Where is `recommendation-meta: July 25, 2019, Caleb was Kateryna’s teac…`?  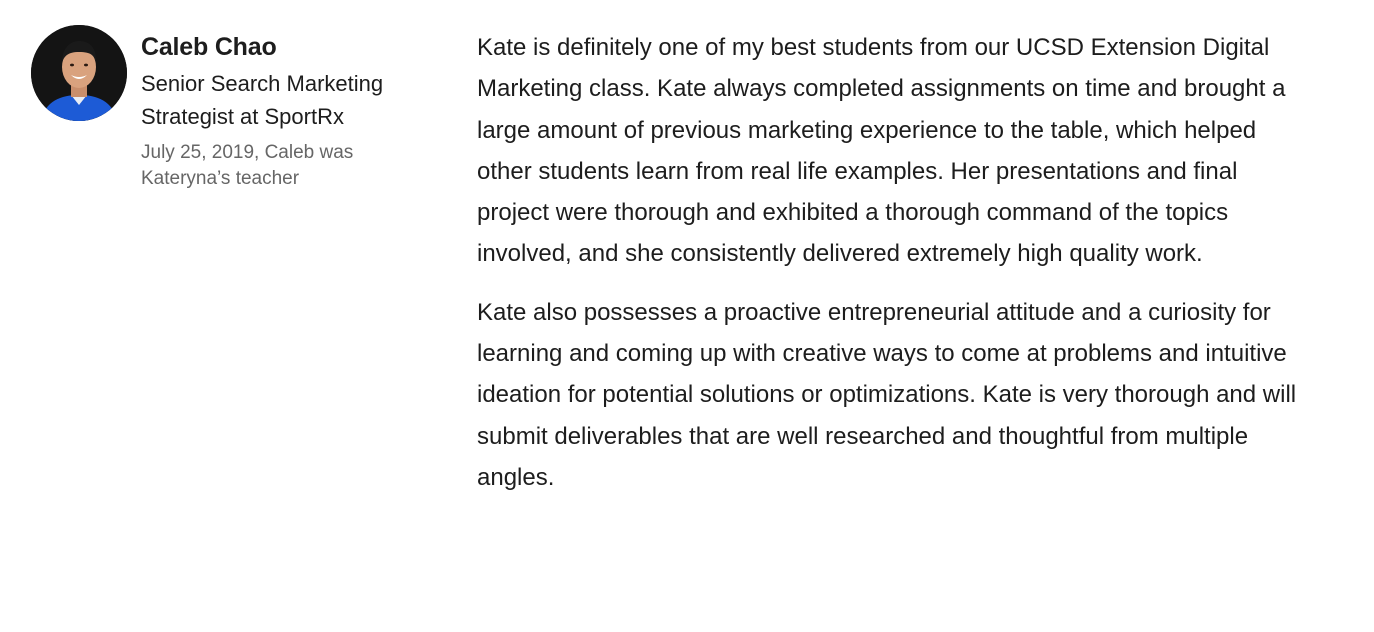
recommendation-meta: July 25, 2019, Caleb was Kateryna’s teac… is located at coordinates (247, 165).